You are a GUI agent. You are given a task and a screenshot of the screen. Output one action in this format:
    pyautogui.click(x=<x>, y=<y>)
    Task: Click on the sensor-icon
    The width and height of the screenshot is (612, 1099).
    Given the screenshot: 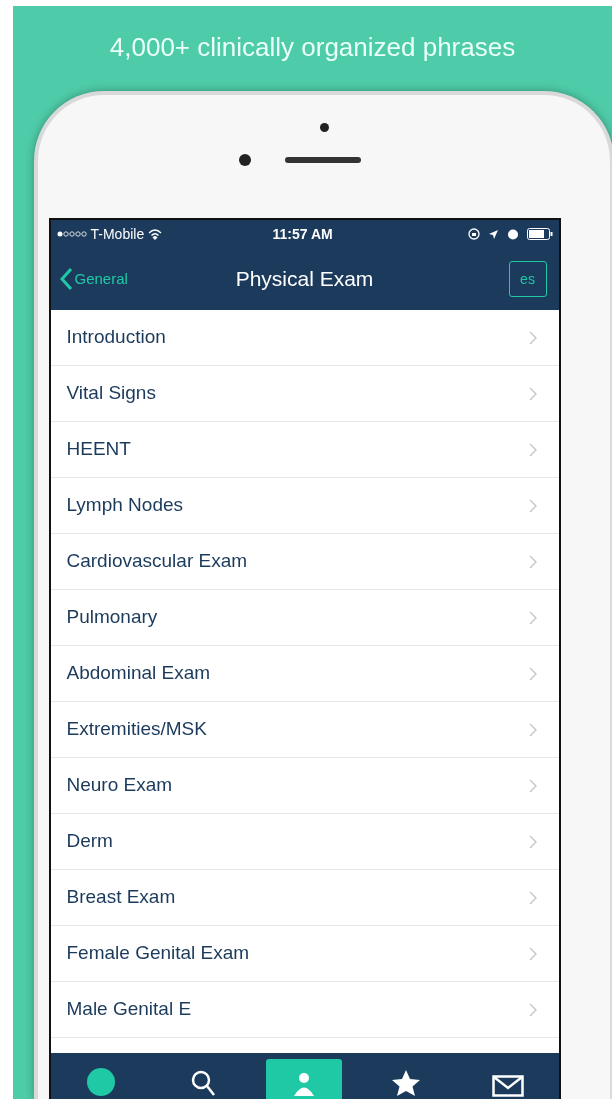 What is the action you would take?
    pyautogui.click(x=324, y=127)
    